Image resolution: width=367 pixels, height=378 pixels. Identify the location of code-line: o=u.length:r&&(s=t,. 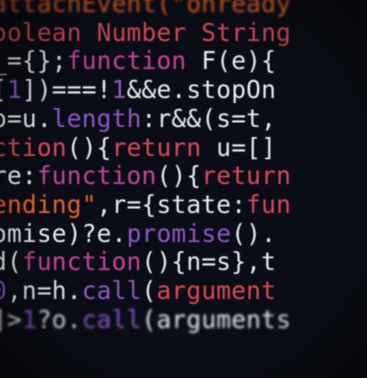
(183, 118).